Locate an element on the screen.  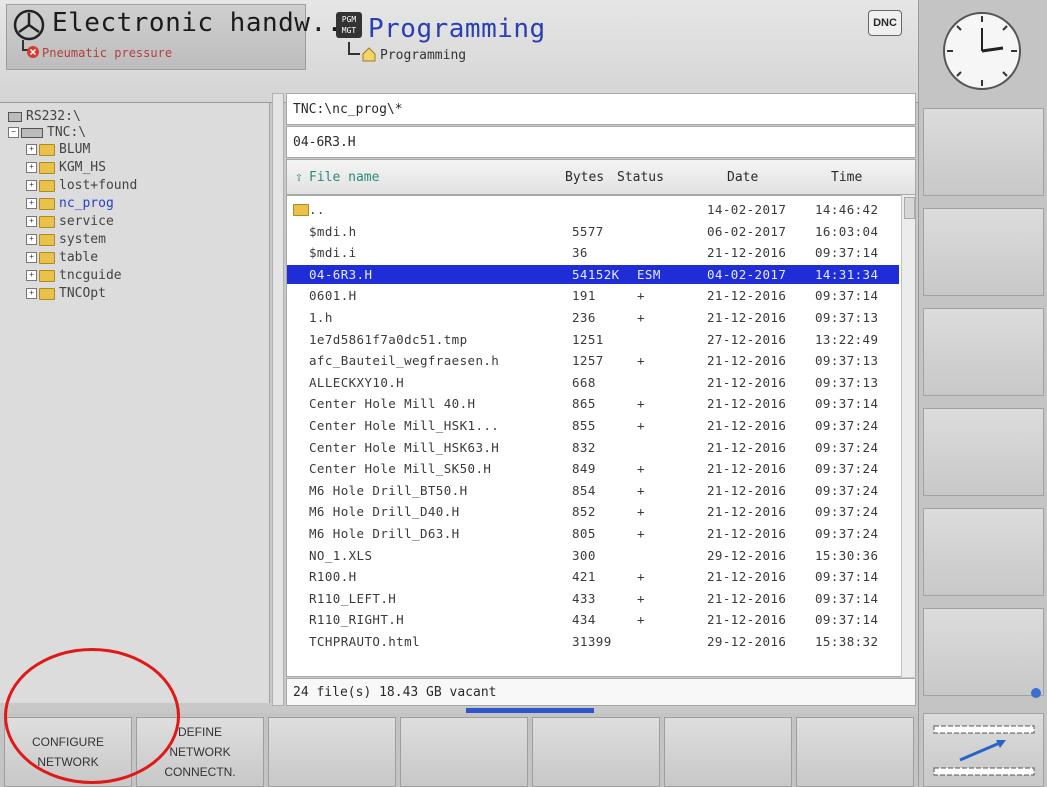
file-row: $mdi.i 36 21-12-2016 09:37:14 is located at coordinates (593, 252).